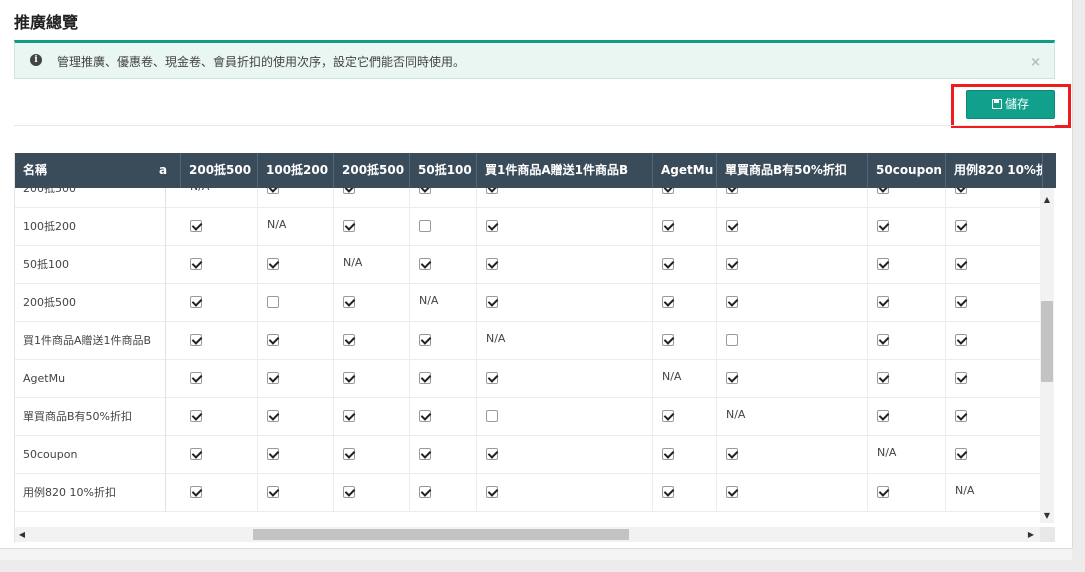 Image resolution: width=1085 pixels, height=572 pixels. I want to click on close-icon: ×, so click(1035, 62).